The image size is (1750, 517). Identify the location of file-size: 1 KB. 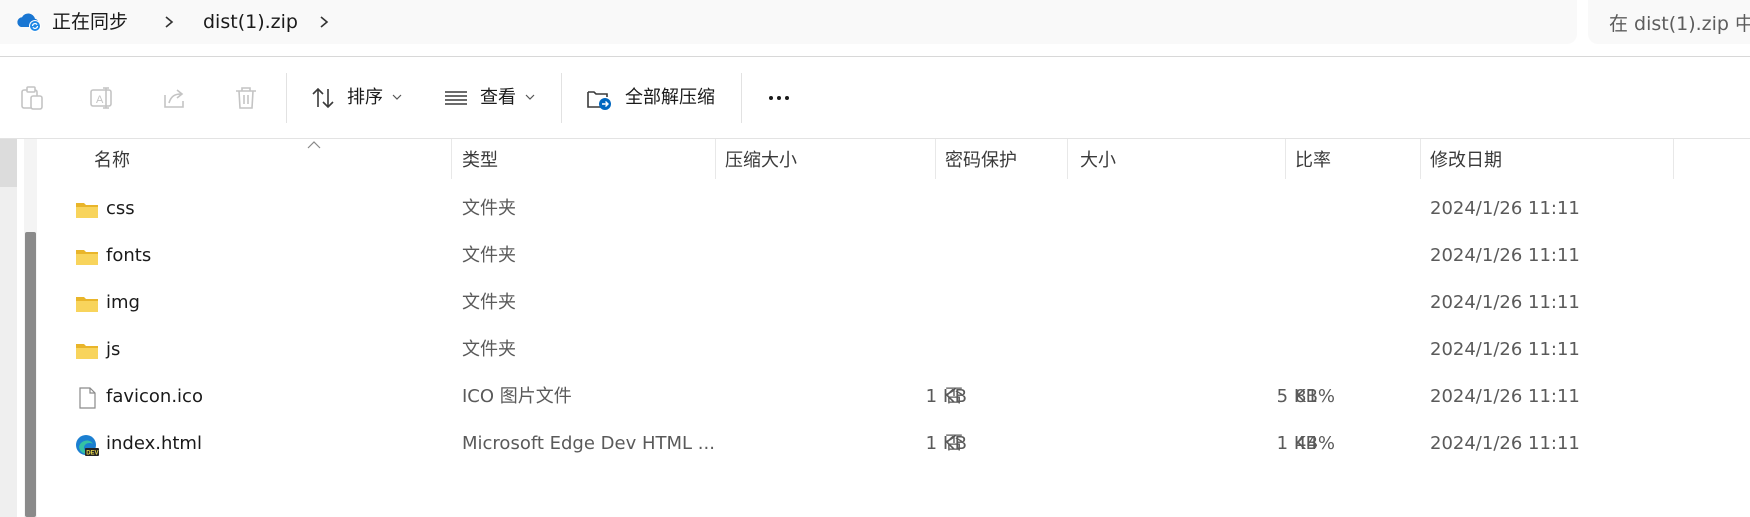
(1297, 443).